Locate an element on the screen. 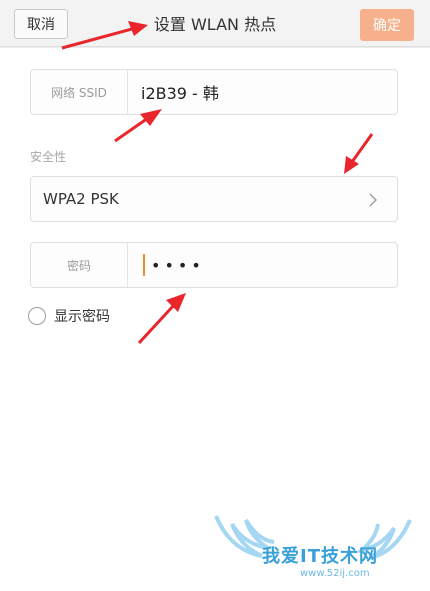 Image resolution: width=430 pixels, height=591 pixels. annotation-arrow-password is located at coordinates (161, 319).